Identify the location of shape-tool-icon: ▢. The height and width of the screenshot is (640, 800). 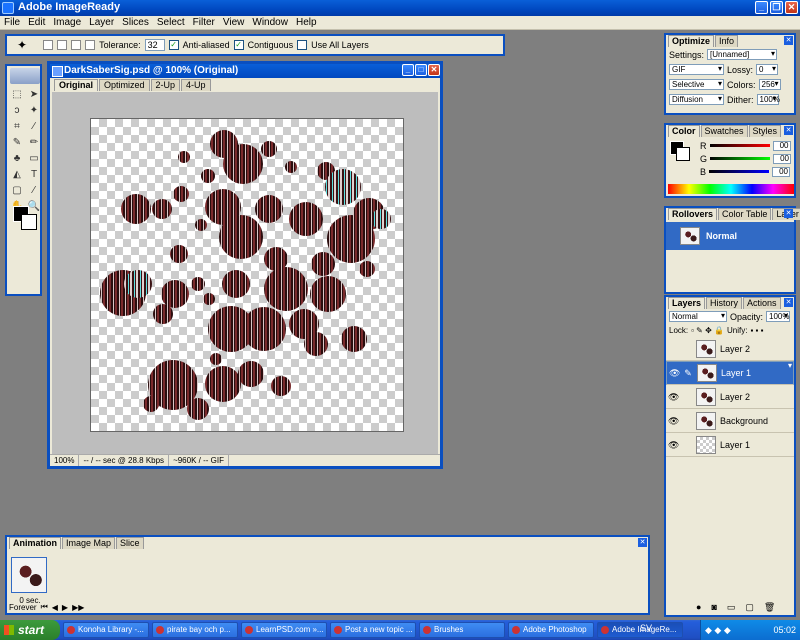
(17, 190).